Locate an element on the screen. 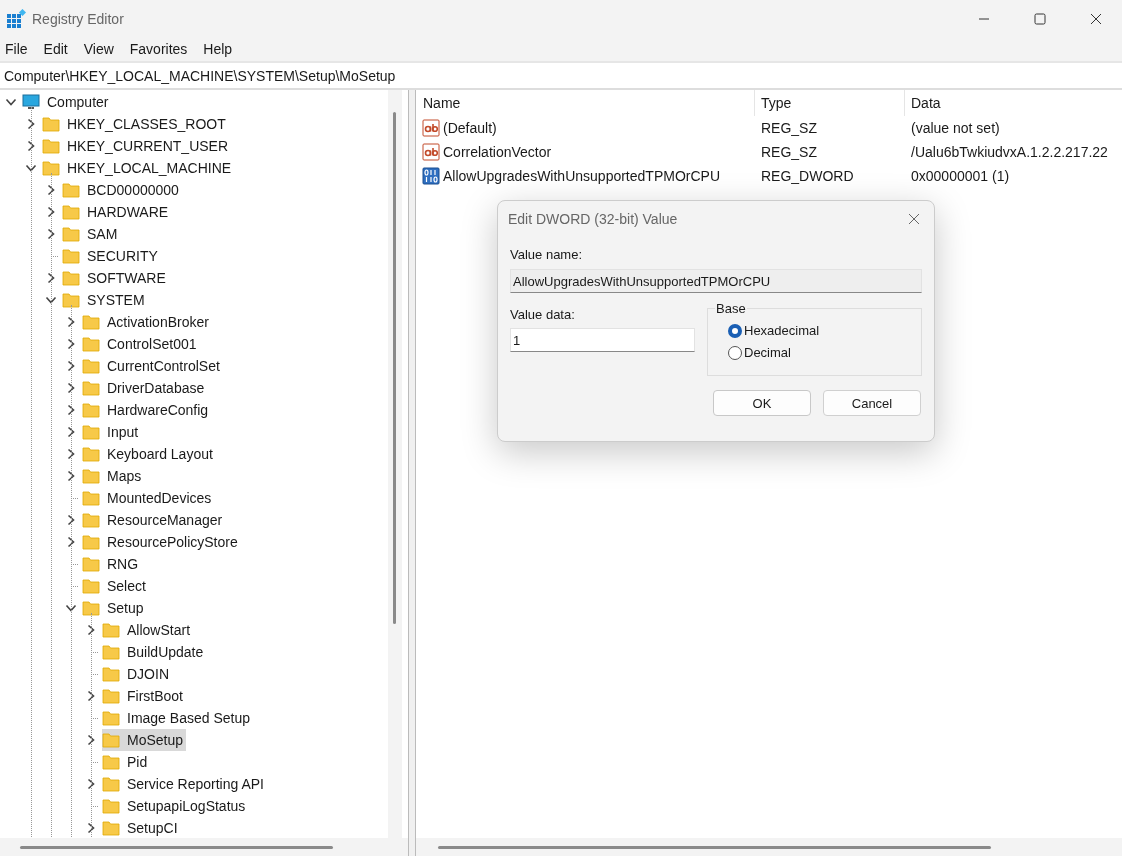 This screenshot has height=856, width=1122. tree-item: SOFTWARE is located at coordinates (115, 278).